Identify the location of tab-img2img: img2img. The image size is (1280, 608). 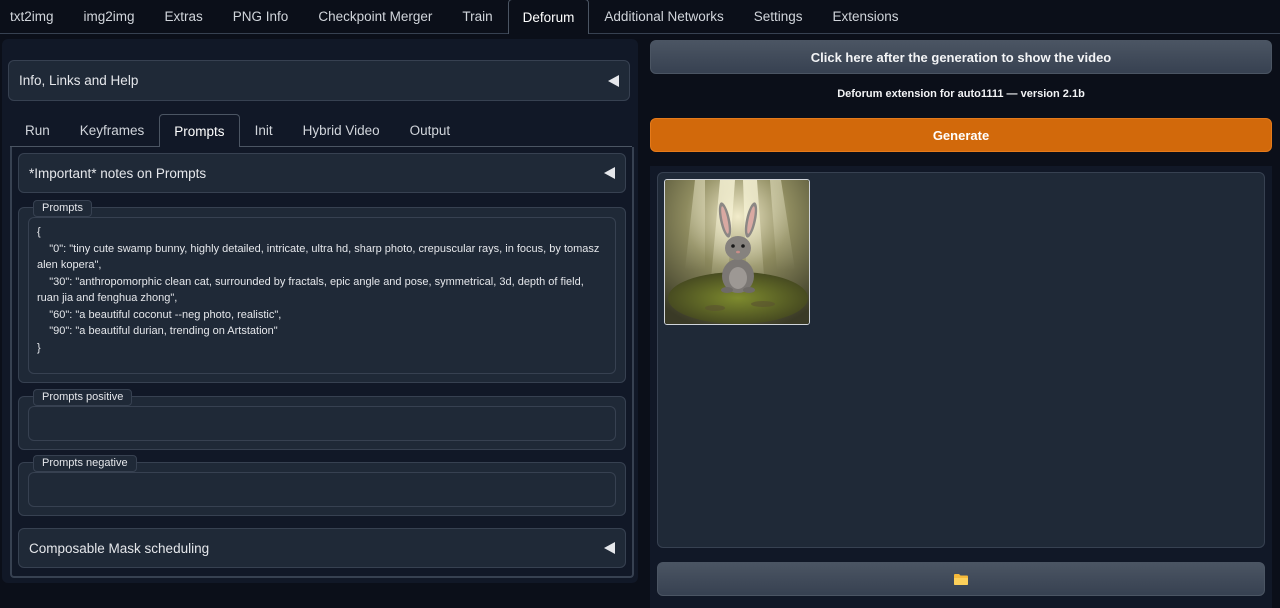
(109, 16).